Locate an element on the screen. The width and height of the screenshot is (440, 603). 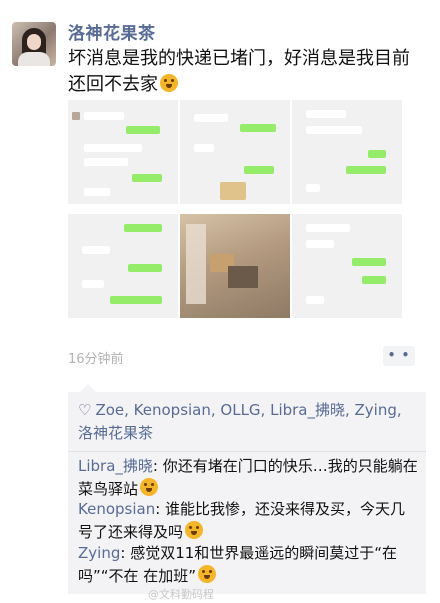
heart-outline-icon: ♡ is located at coordinates (85, 410).